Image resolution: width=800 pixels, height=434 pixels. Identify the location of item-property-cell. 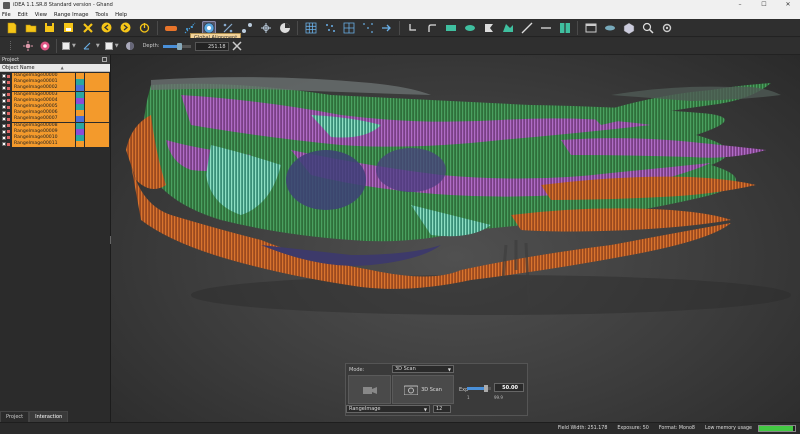
(97, 125).